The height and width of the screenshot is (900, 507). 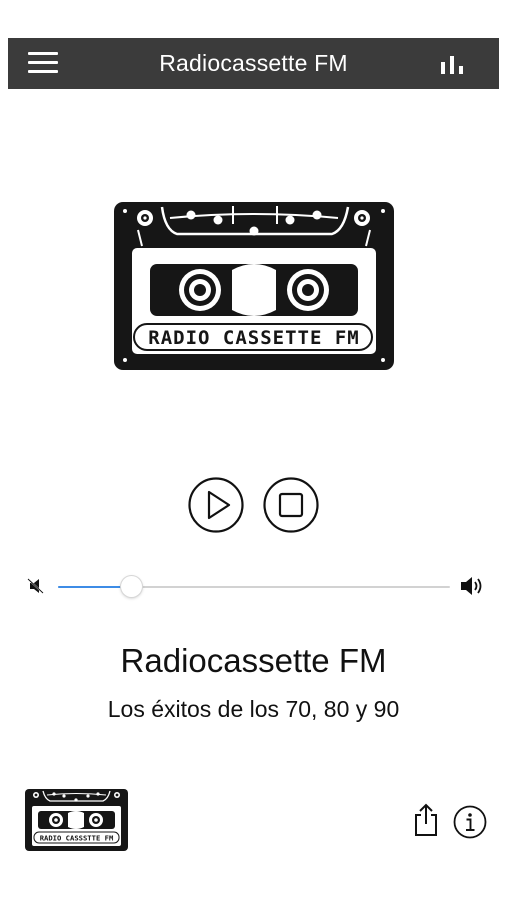 I want to click on logo-text: RADIO CASSETTE FM, so click(x=253, y=338).